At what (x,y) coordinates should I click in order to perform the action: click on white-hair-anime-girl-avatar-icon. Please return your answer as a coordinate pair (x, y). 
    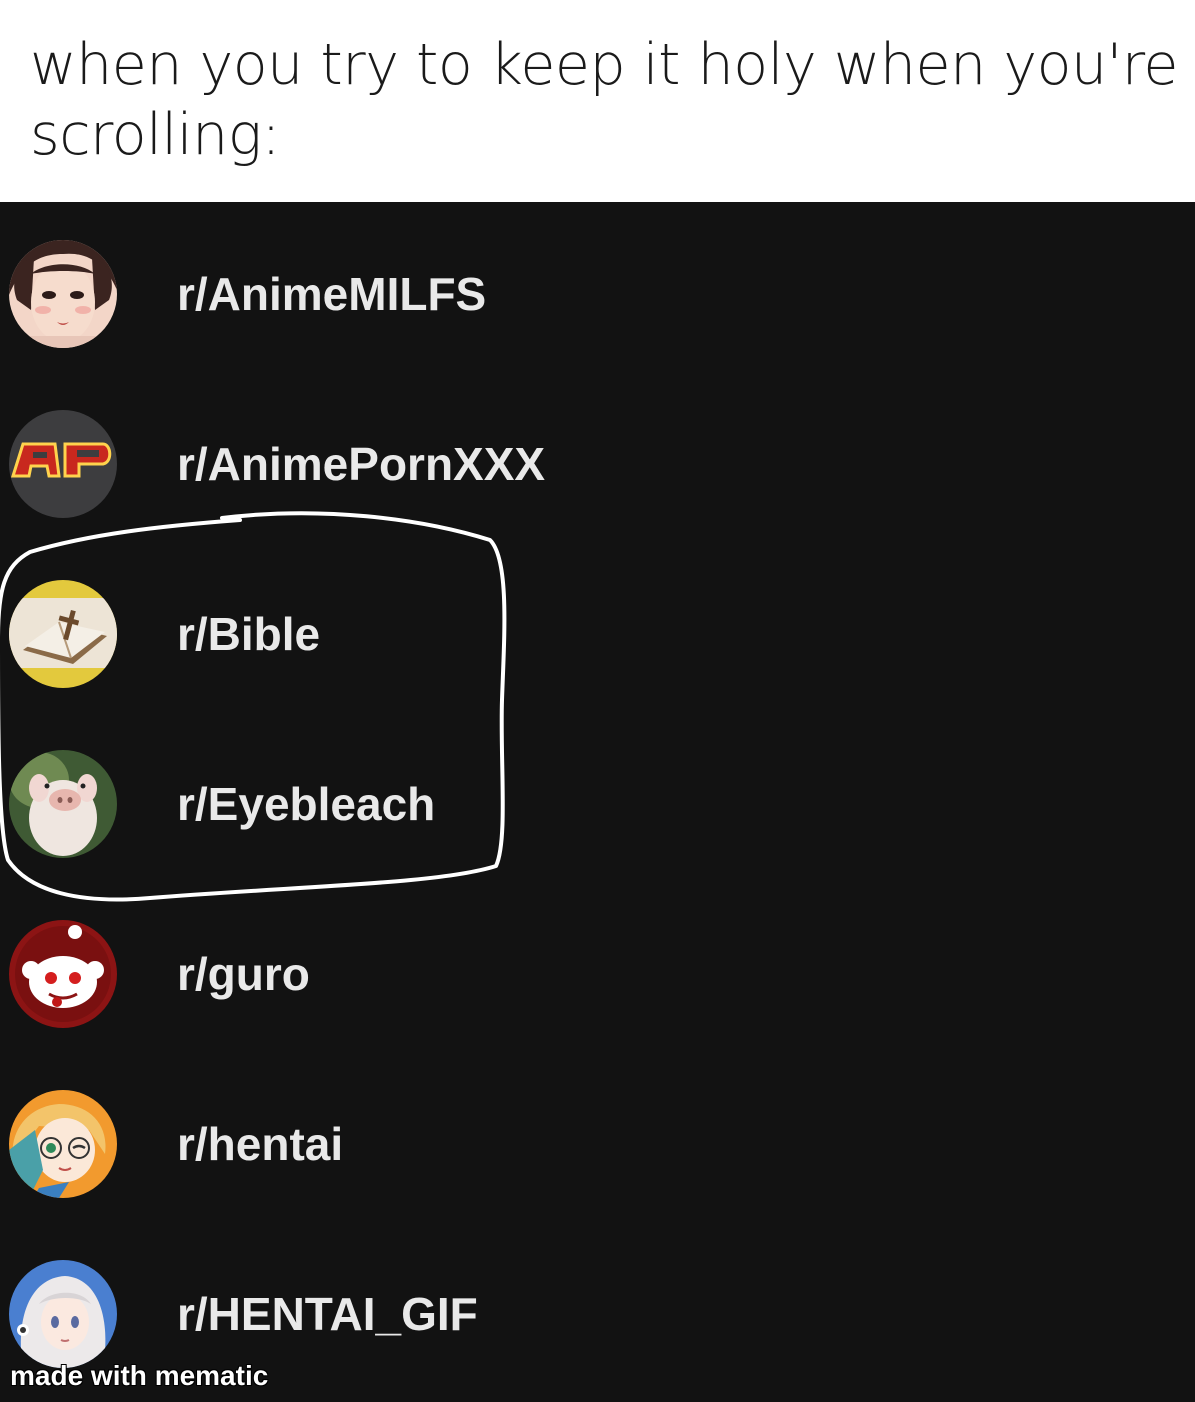
    Looking at the image, I should click on (63, 1314).